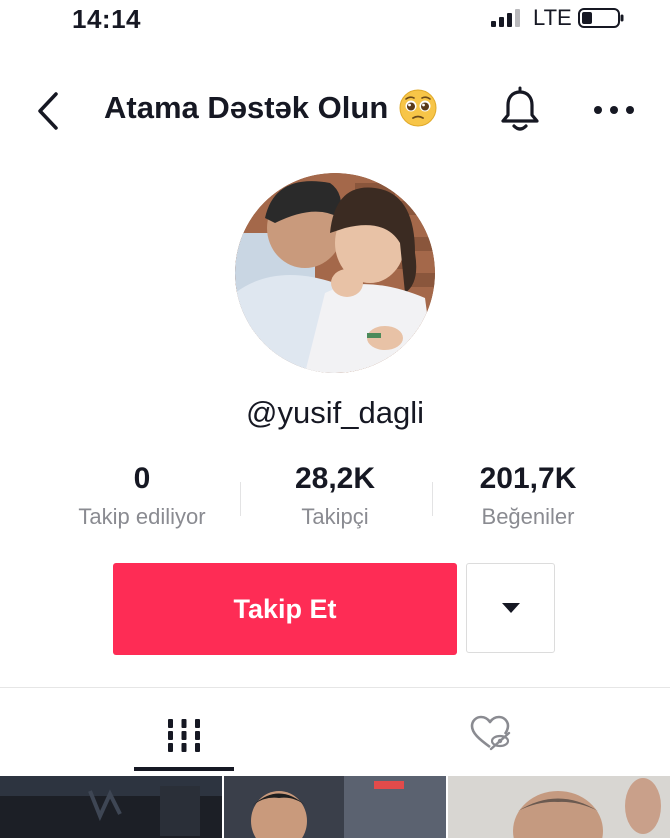 This screenshot has width=670, height=838. What do you see at coordinates (614, 110) in the screenshot?
I see `more-options-icon` at bounding box center [614, 110].